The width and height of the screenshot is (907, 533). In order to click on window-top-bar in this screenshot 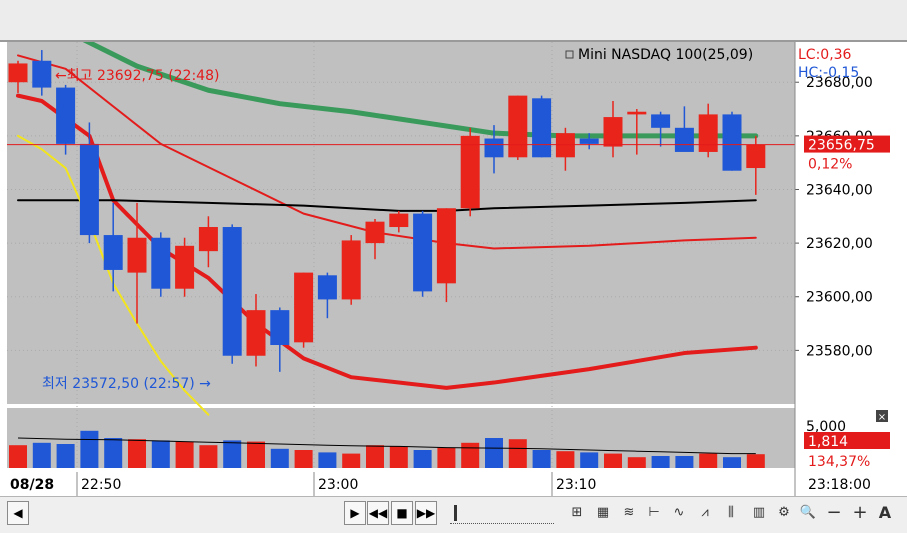, I will do `click(453, 20)`.